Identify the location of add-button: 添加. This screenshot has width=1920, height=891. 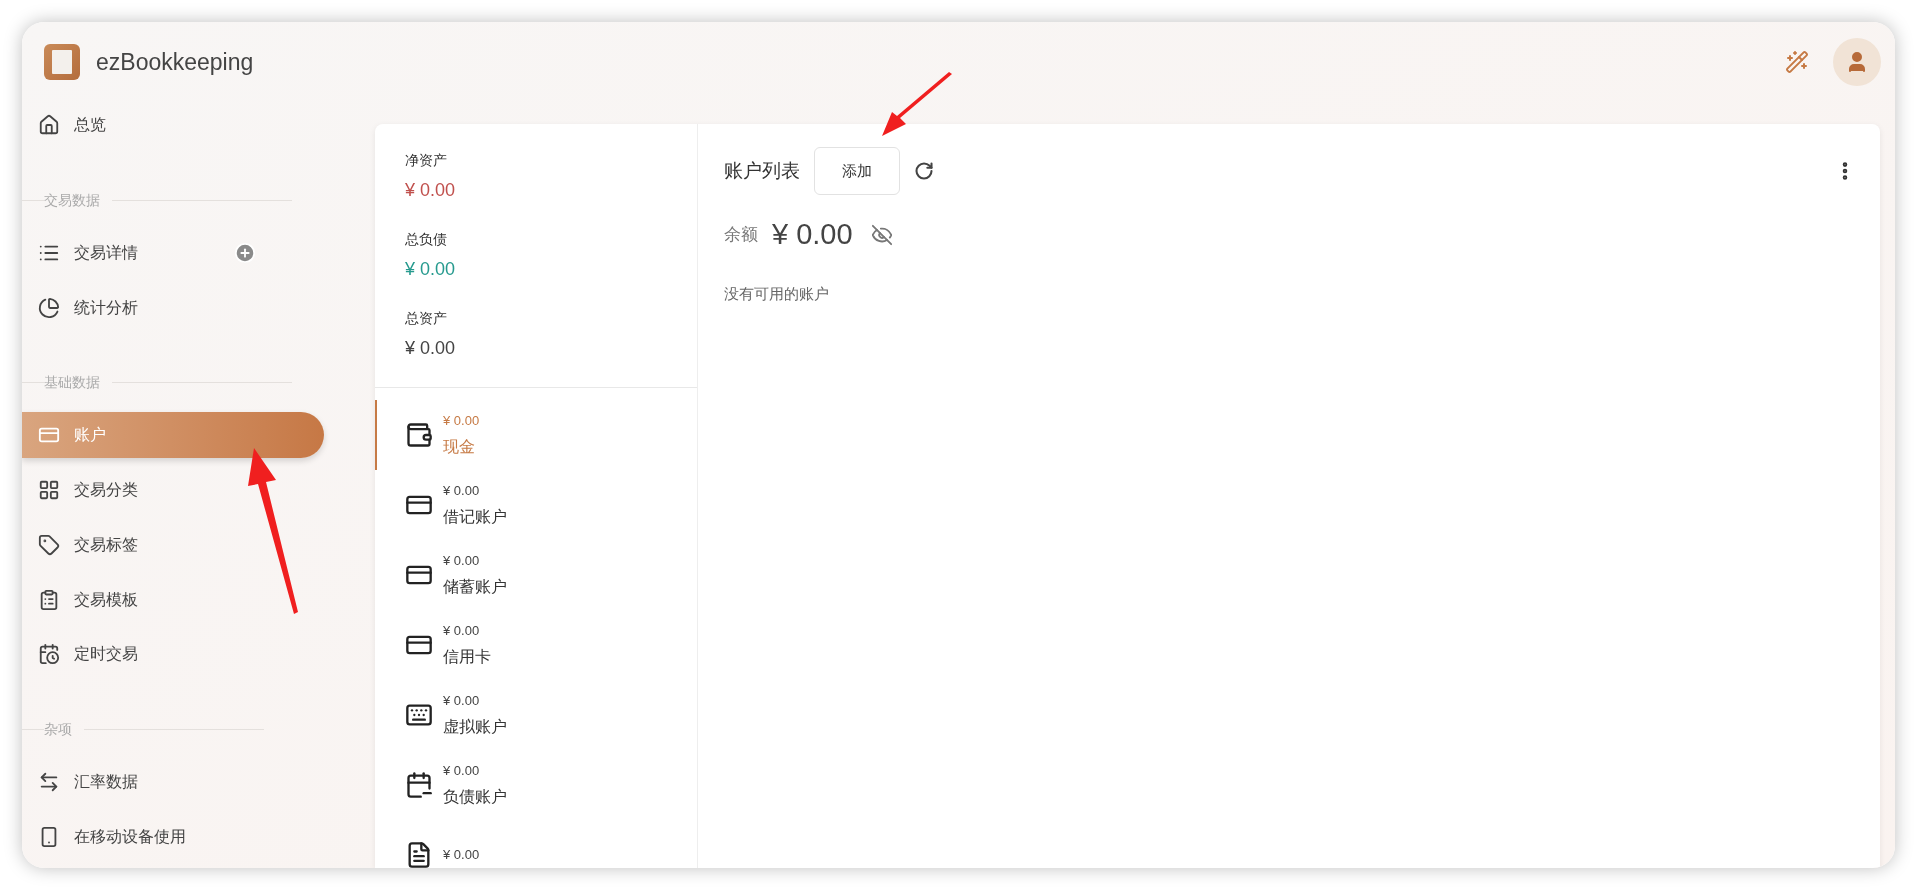
(857, 171).